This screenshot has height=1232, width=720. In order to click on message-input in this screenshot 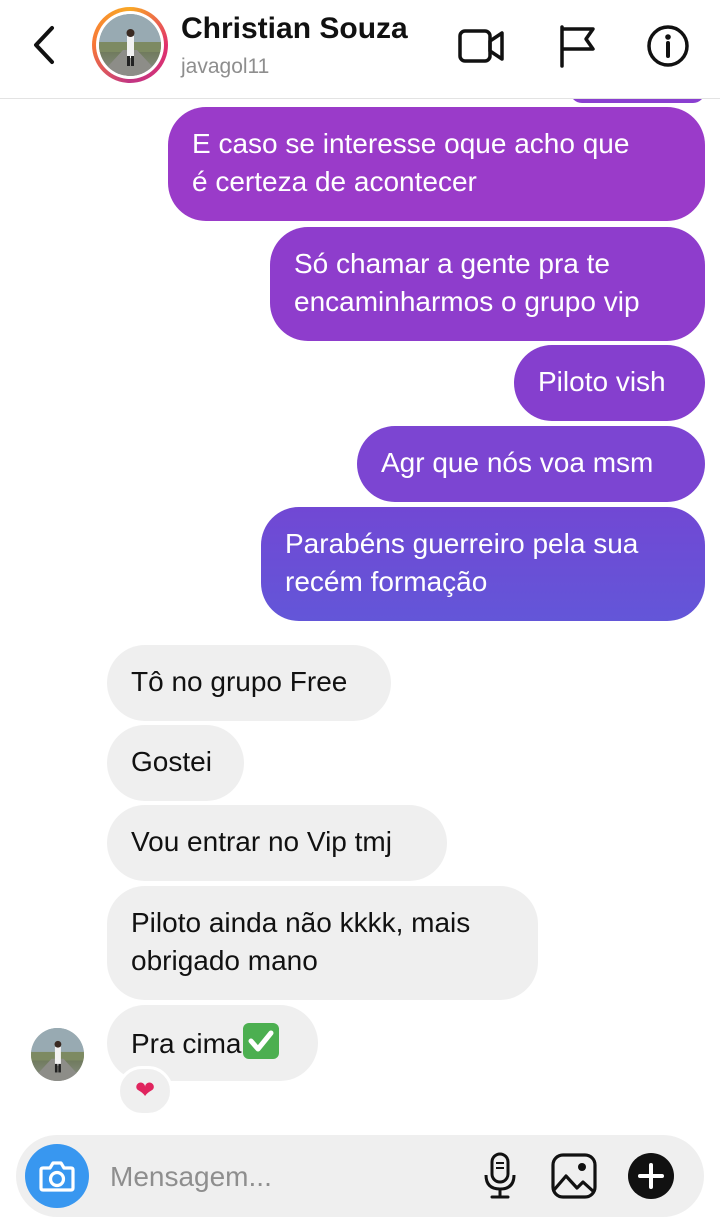, I will do `click(285, 1177)`.